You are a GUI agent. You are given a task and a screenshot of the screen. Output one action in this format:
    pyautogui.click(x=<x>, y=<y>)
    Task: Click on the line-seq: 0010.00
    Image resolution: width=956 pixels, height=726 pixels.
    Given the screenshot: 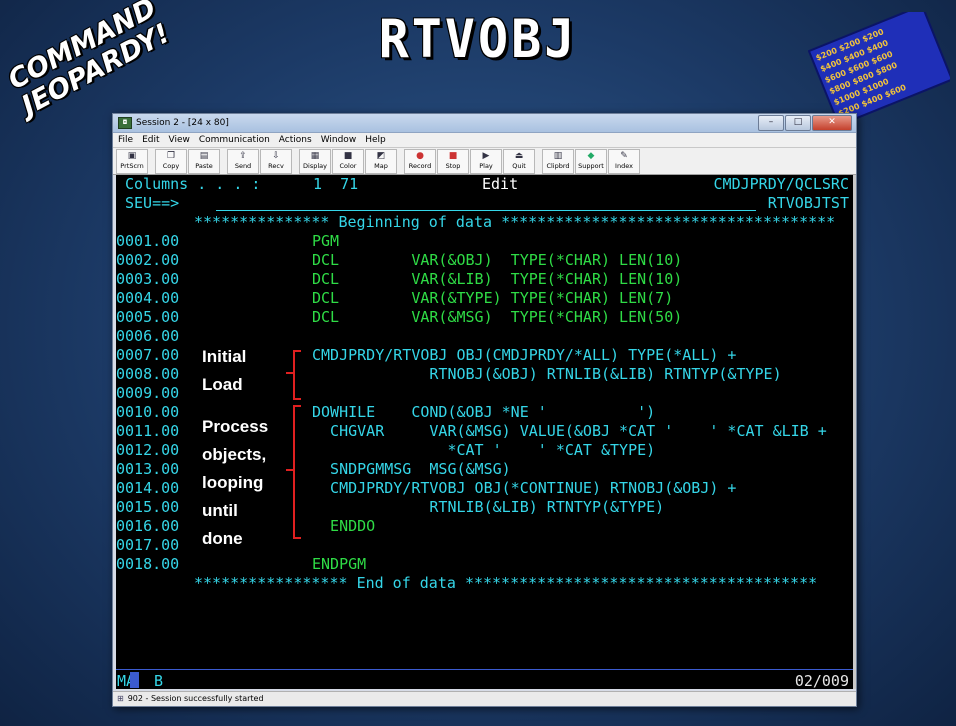 What is the action you would take?
    pyautogui.click(x=148, y=412)
    